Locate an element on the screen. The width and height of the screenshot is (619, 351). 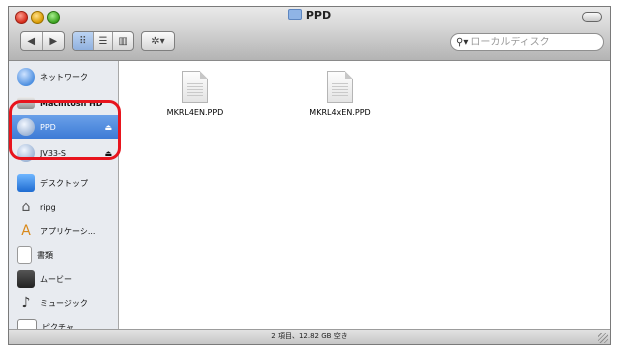
applications-icon: A is located at coordinates (26, 231).